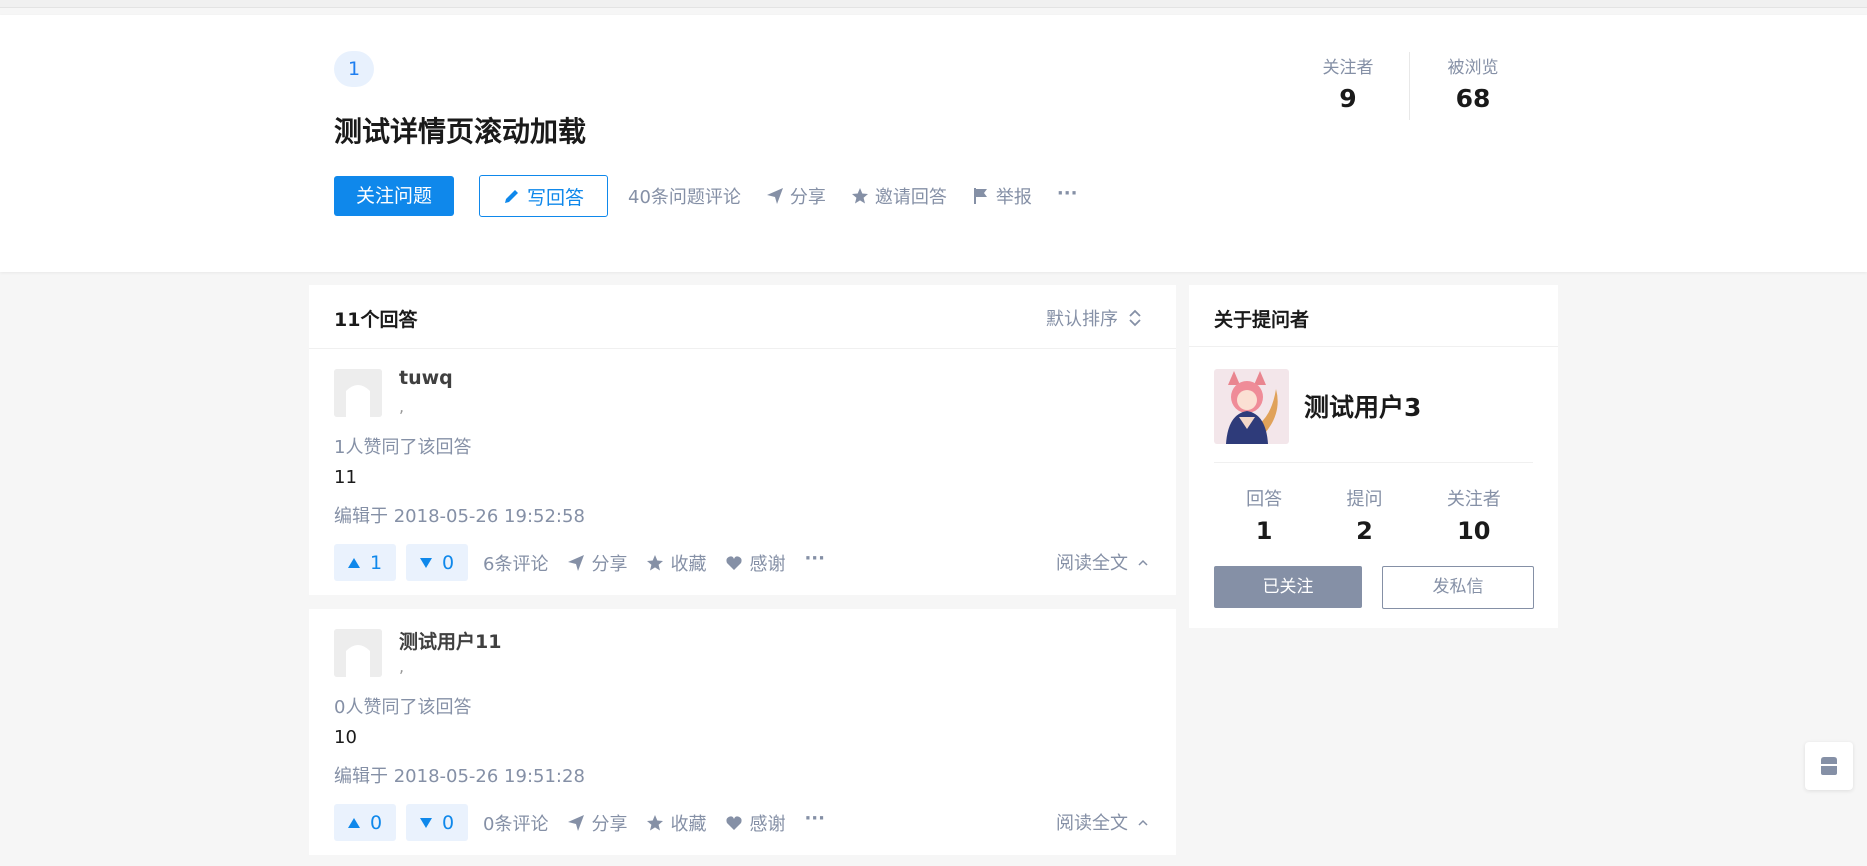  I want to click on answer-edit-date: 编辑于 2018-05-26 19:51:28, so click(459, 776).